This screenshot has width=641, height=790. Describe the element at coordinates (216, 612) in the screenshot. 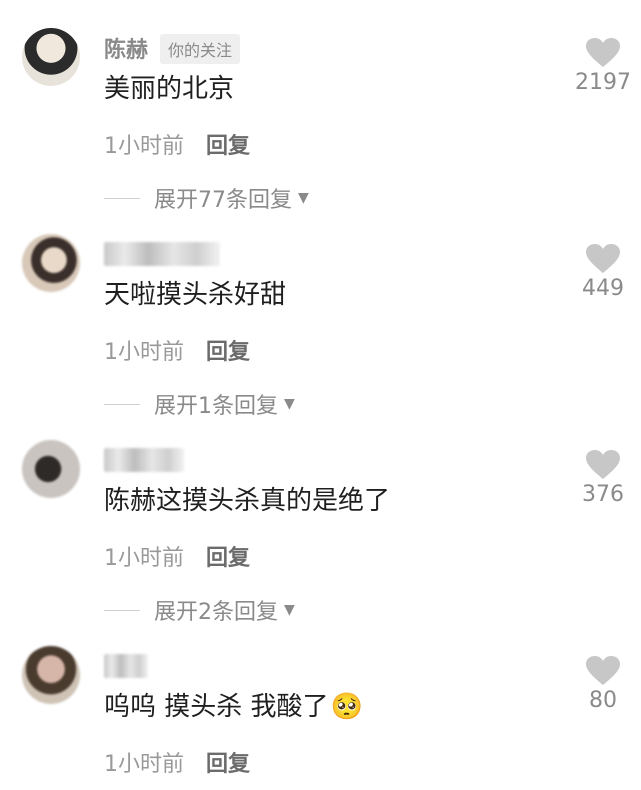

I see `expand-replies-label: 展开2条回复` at that location.